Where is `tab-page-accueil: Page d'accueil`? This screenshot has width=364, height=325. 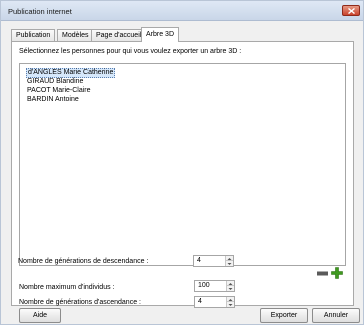
tab-page-accueil: Page d'accueil is located at coordinates (119, 35).